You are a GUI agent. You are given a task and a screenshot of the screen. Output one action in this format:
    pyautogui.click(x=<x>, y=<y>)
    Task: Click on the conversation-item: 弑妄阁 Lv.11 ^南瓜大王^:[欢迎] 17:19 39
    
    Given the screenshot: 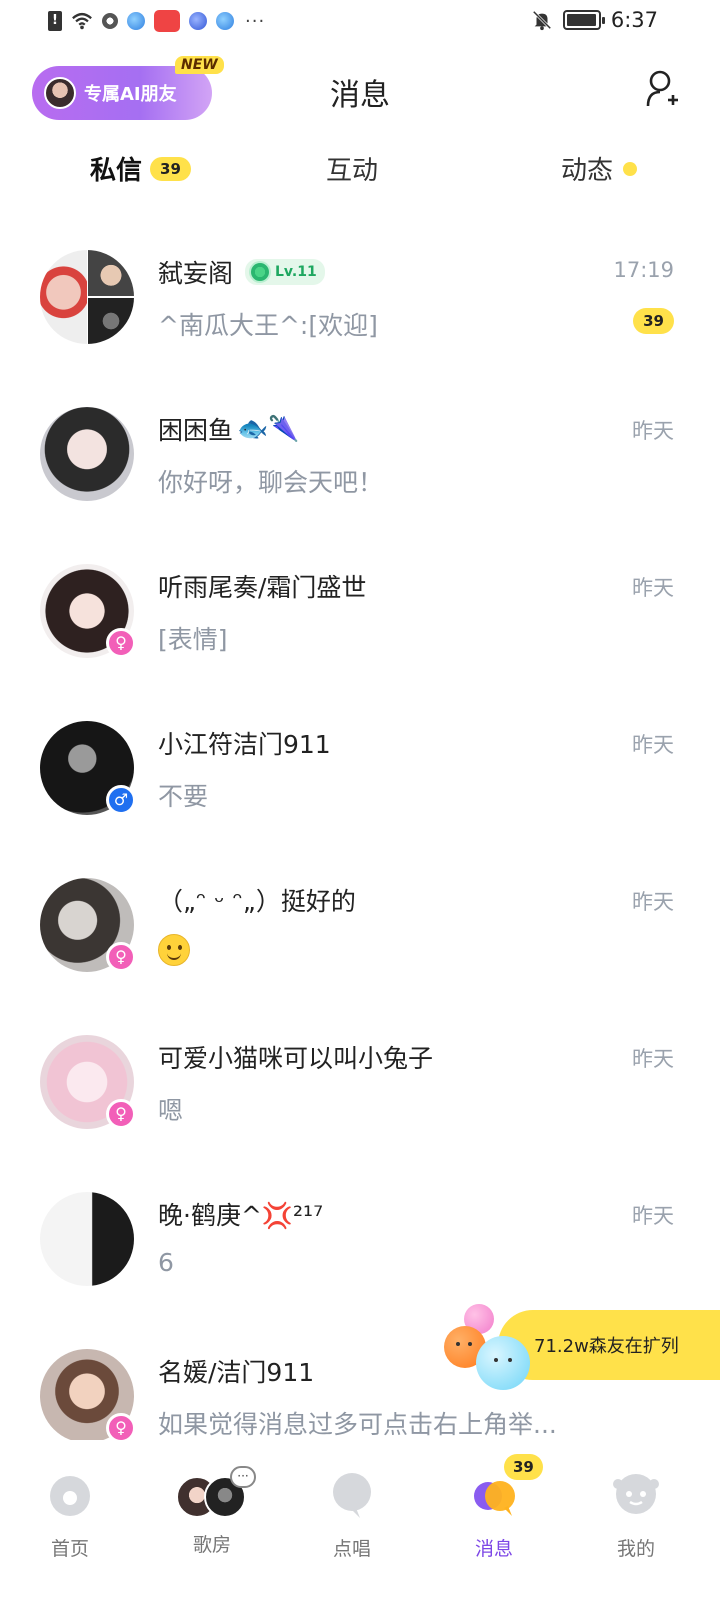 What is the action you would take?
    pyautogui.click(x=360, y=318)
    